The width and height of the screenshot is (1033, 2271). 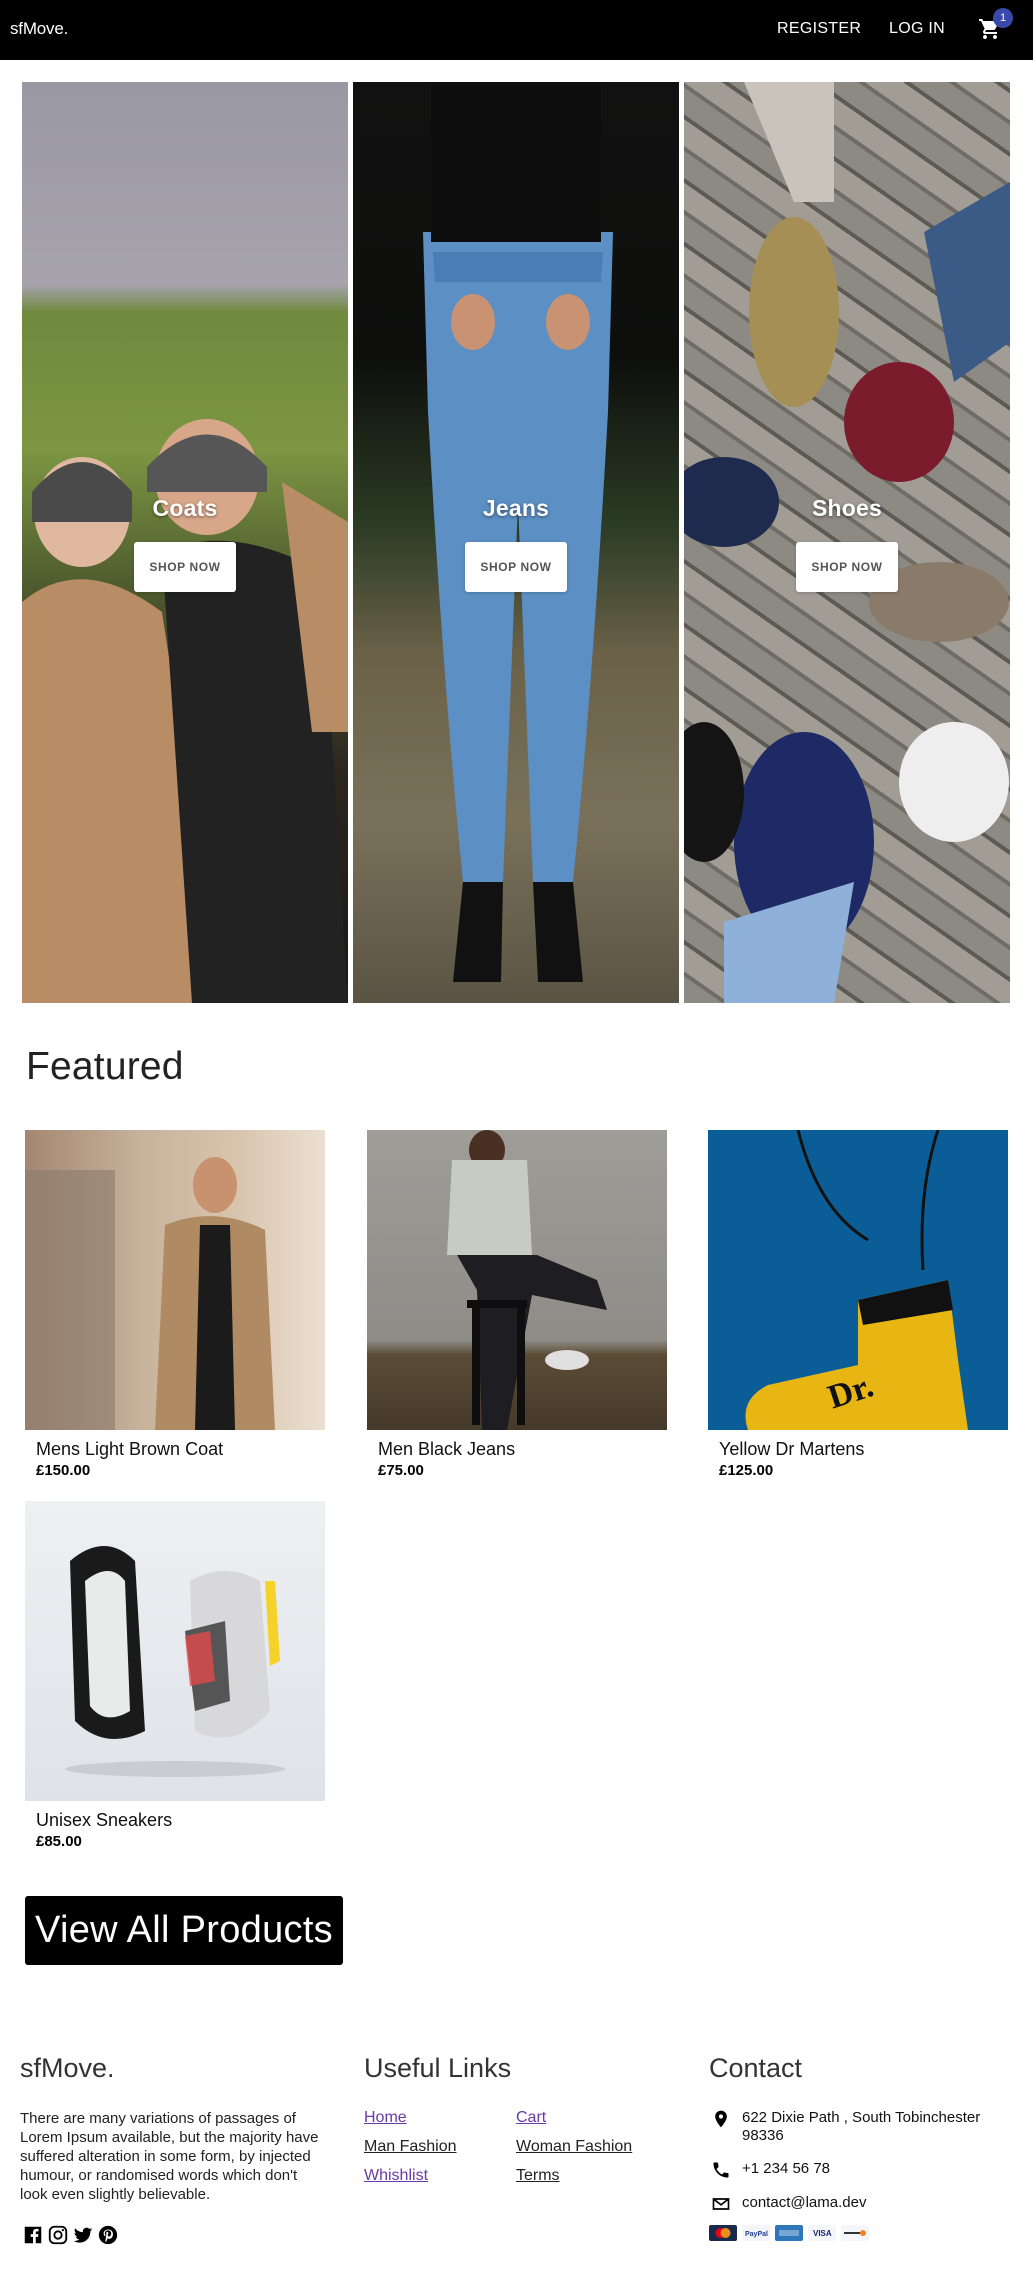 What do you see at coordinates (858, 1280) in the screenshot?
I see `product-image: Dr.` at bounding box center [858, 1280].